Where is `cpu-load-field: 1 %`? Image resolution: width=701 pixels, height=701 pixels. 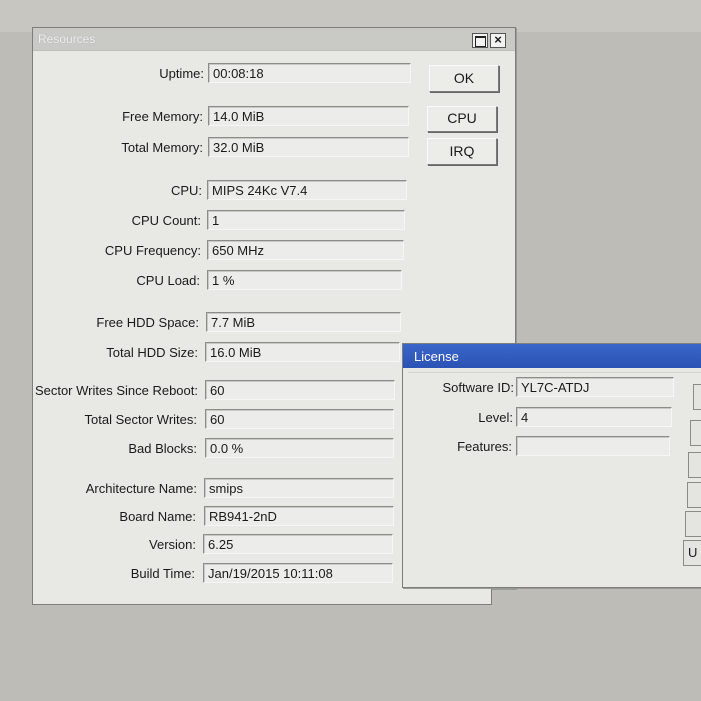 cpu-load-field: 1 % is located at coordinates (304, 280).